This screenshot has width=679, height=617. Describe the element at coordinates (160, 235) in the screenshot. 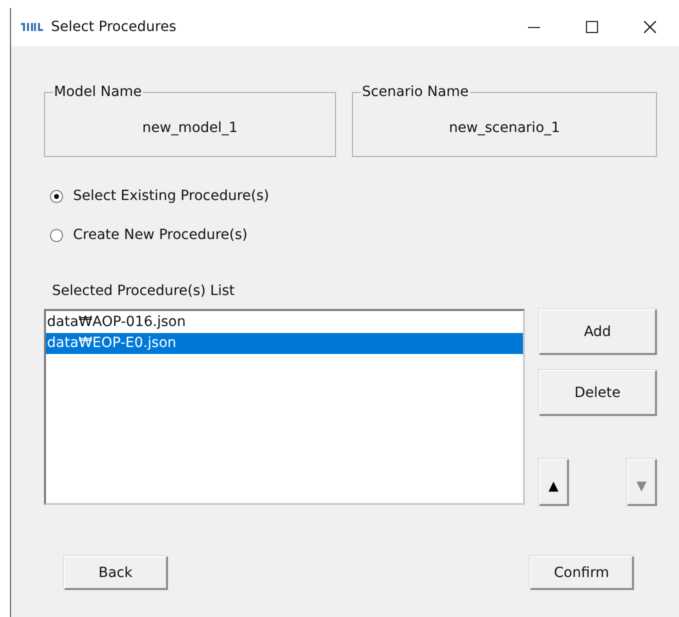

I see `radio-label: Create New Procedure(s)` at that location.